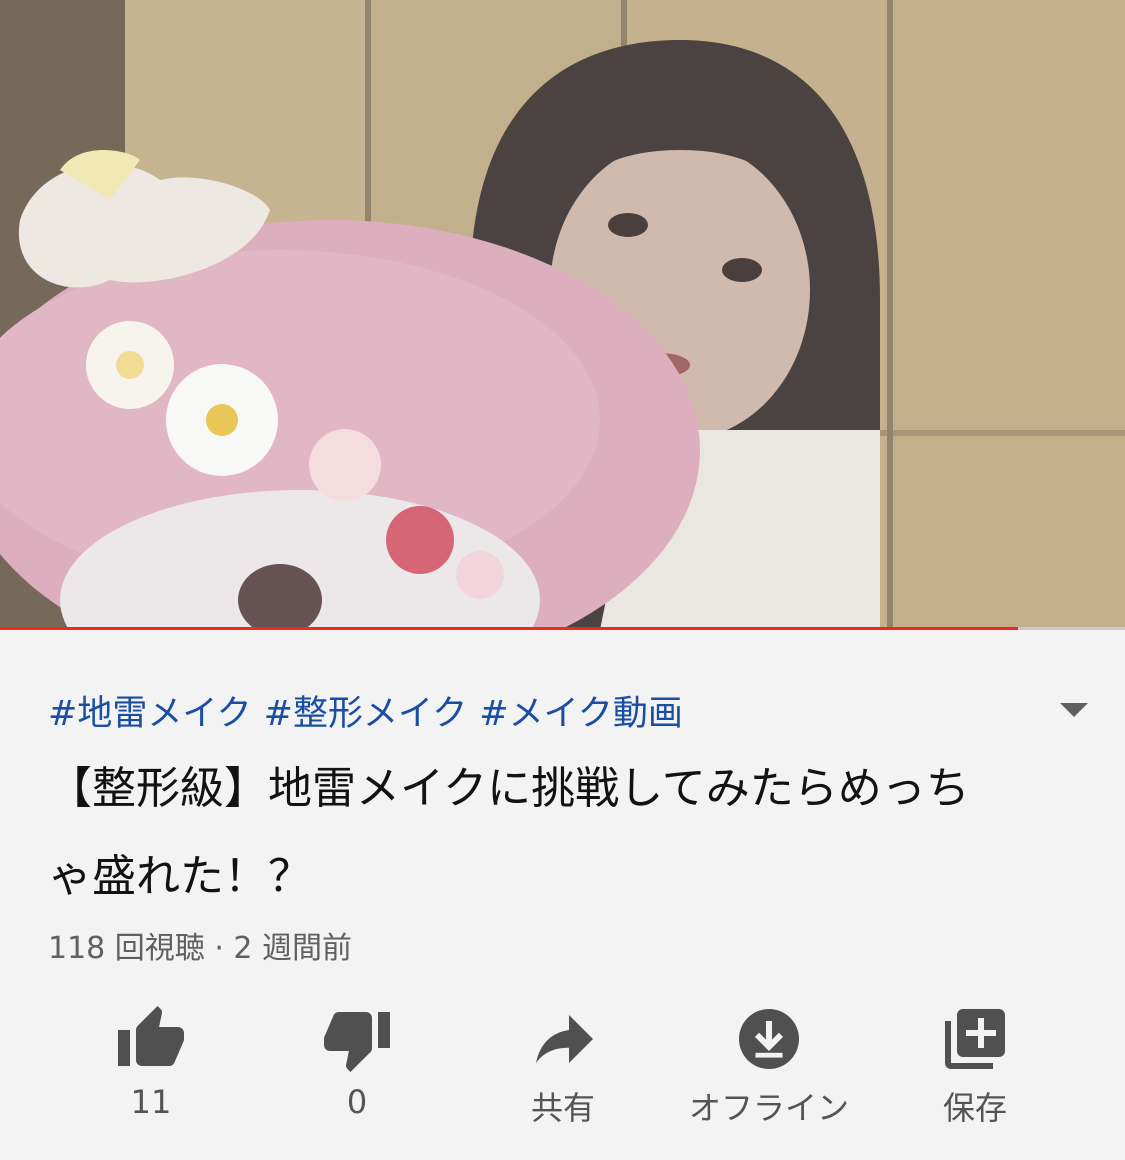  I want to click on progress-bar-fill, so click(509, 628).